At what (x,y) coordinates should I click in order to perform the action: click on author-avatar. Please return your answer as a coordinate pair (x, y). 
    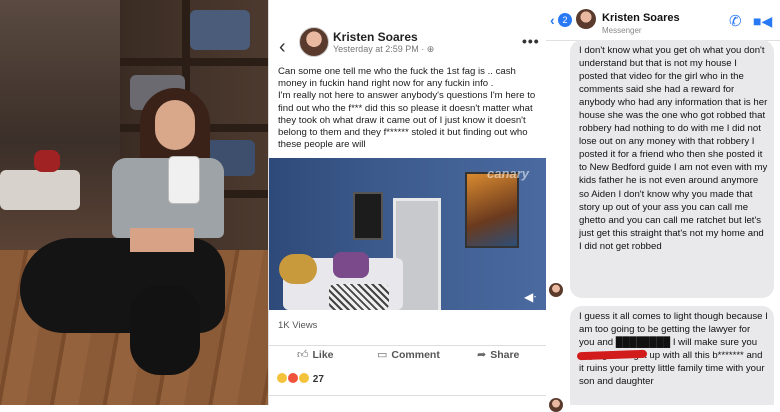
    Looking at the image, I should click on (314, 42).